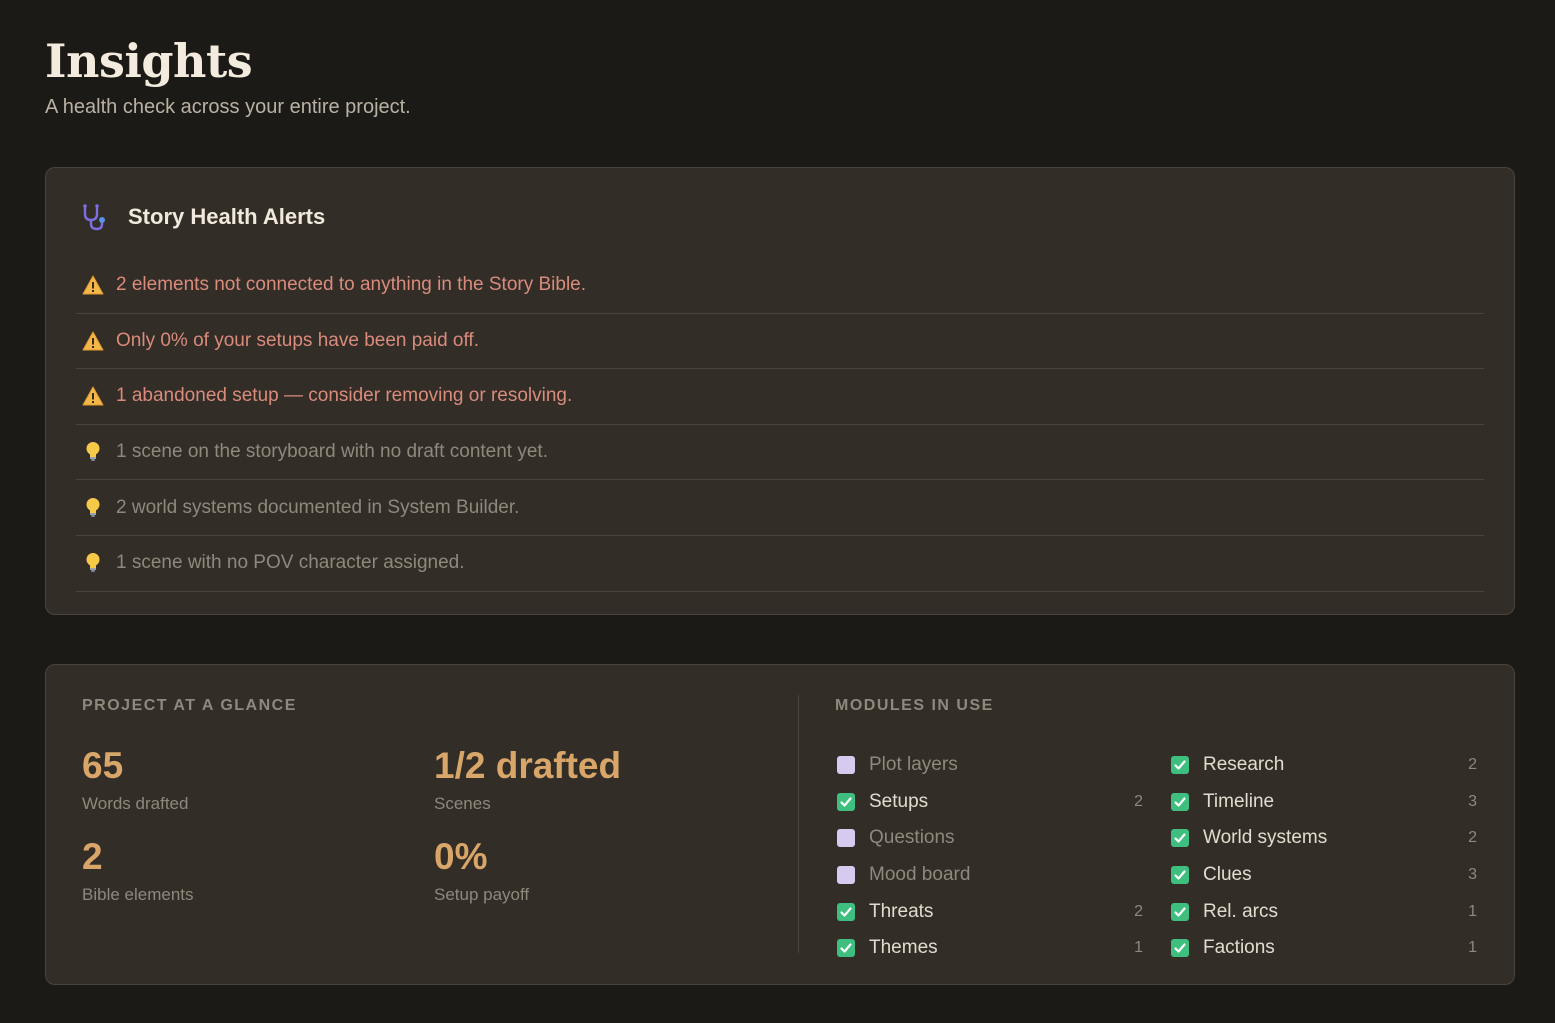 The height and width of the screenshot is (1023, 1555). I want to click on glance-section-label: PROJECT AT A GLANCE, so click(189, 705).